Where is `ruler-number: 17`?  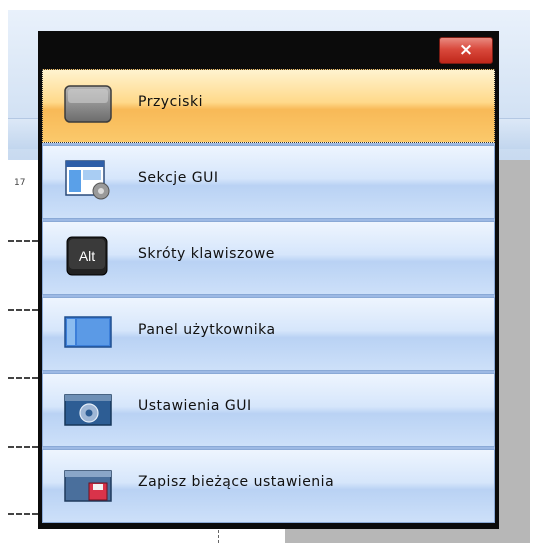 ruler-number: 17 is located at coordinates (20, 183).